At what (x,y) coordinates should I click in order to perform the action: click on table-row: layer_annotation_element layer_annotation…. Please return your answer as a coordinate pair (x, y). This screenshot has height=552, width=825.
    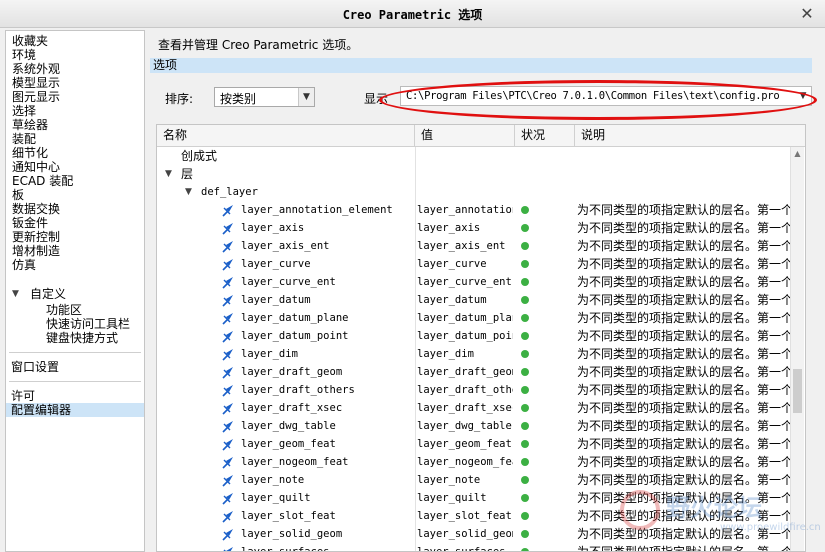
    Looking at the image, I should click on (474, 210).